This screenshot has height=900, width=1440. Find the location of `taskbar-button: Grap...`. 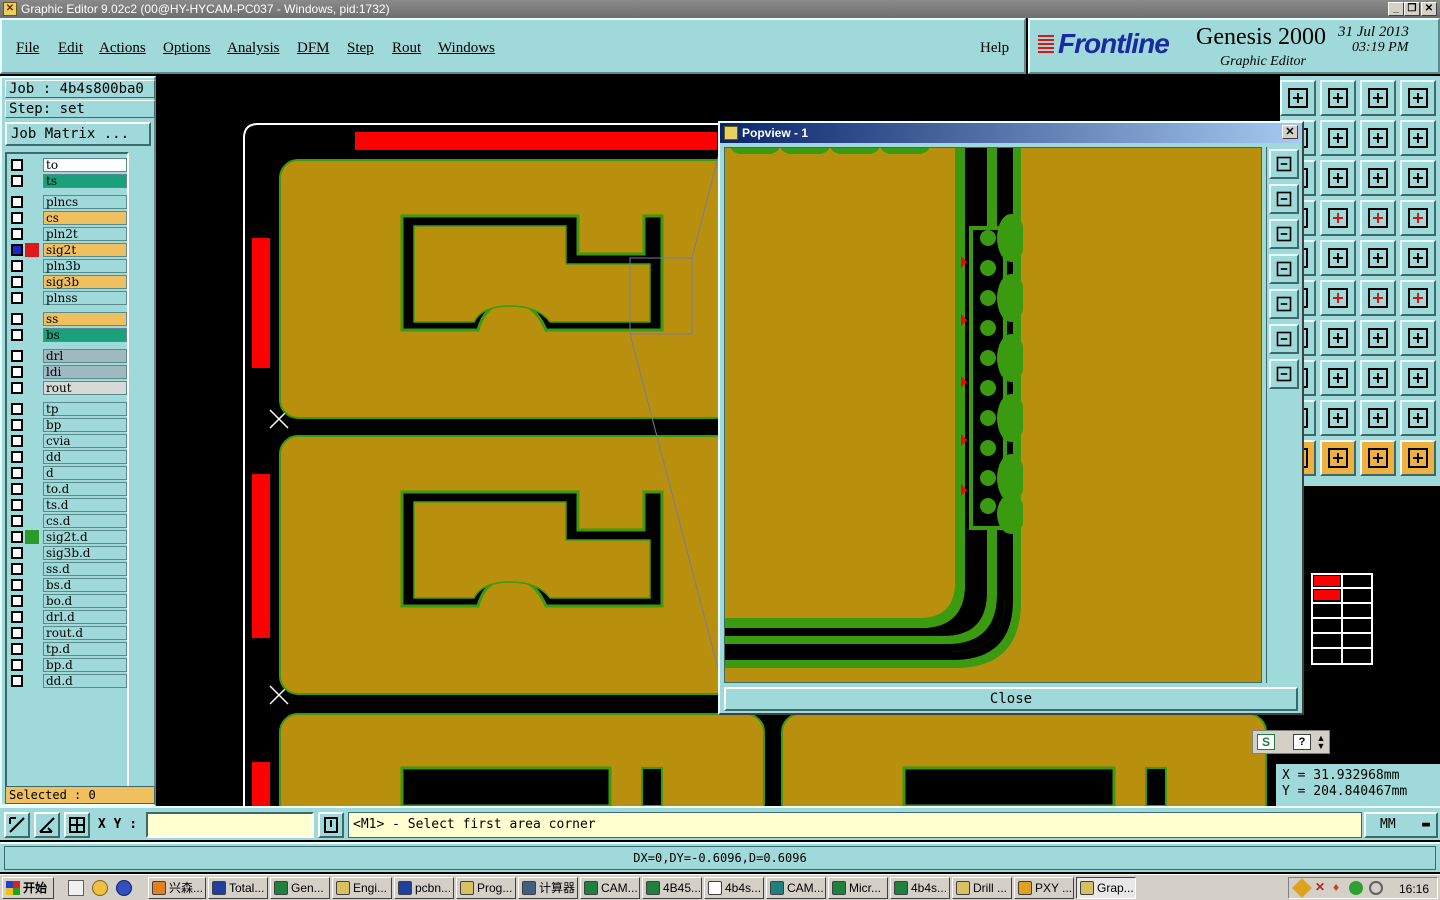

taskbar-button: Grap... is located at coordinates (1106, 888).